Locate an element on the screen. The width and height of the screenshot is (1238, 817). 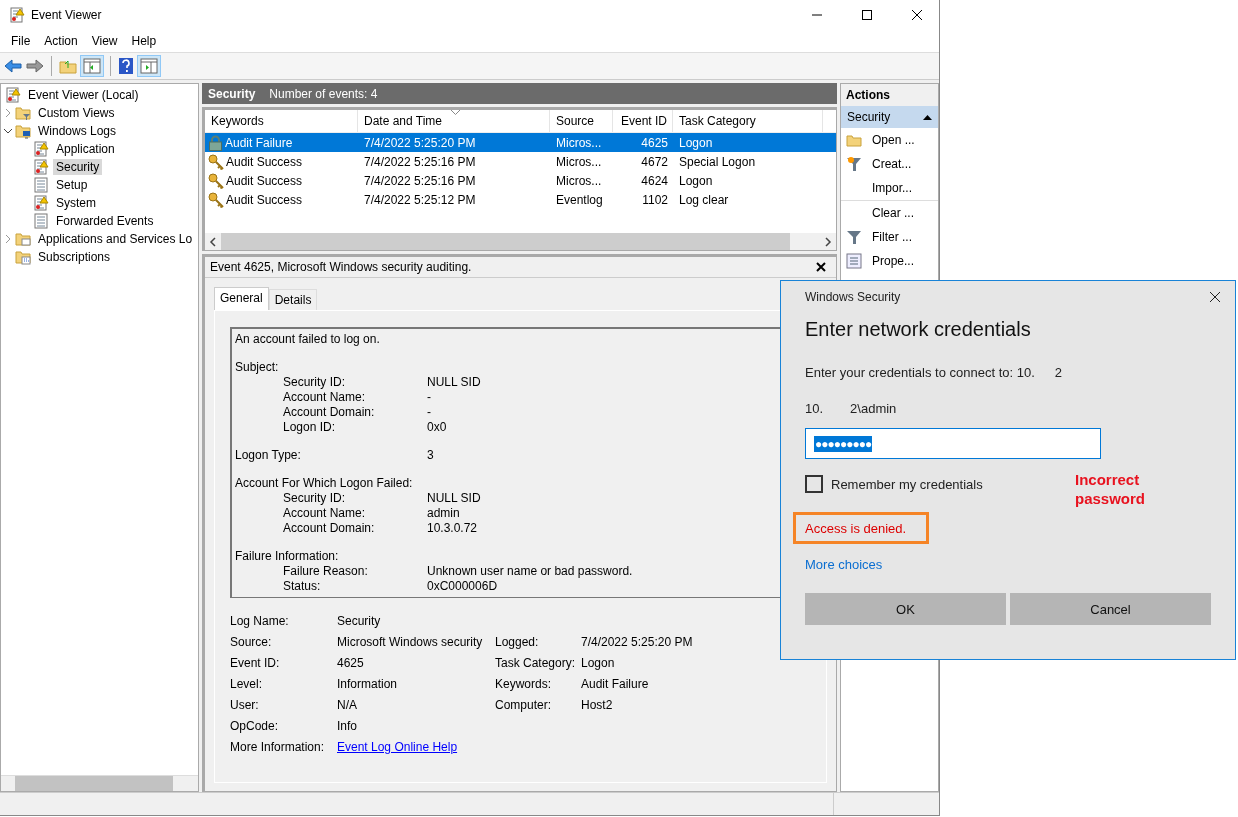
scroll-right-icon is located at coordinates (828, 241).